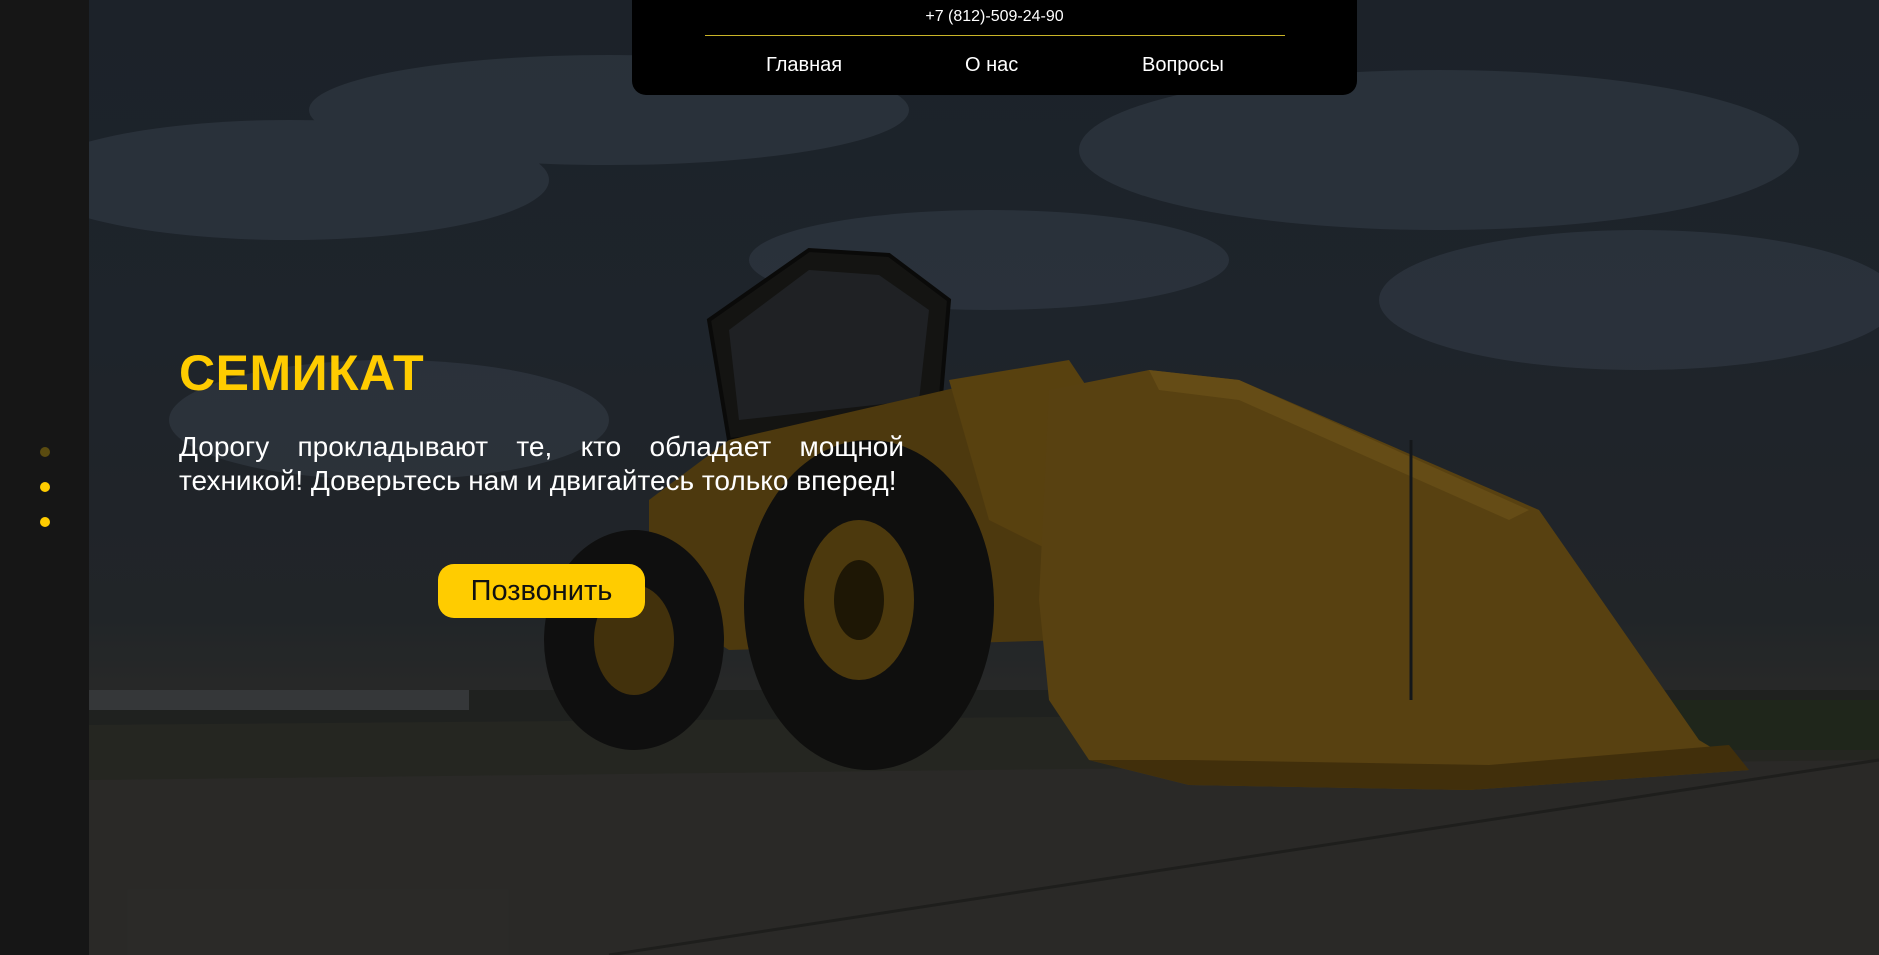 The image size is (1879, 955). I want to click on hero-title: СЕМИКАТ, so click(302, 373).